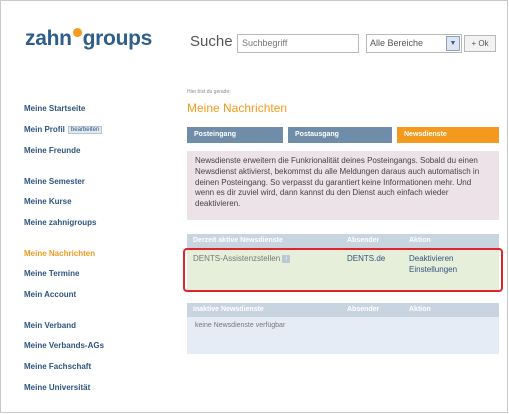 The height and width of the screenshot is (414, 509). What do you see at coordinates (237, 108) in the screenshot?
I see `page-title: Meine Nachrichten` at bounding box center [237, 108].